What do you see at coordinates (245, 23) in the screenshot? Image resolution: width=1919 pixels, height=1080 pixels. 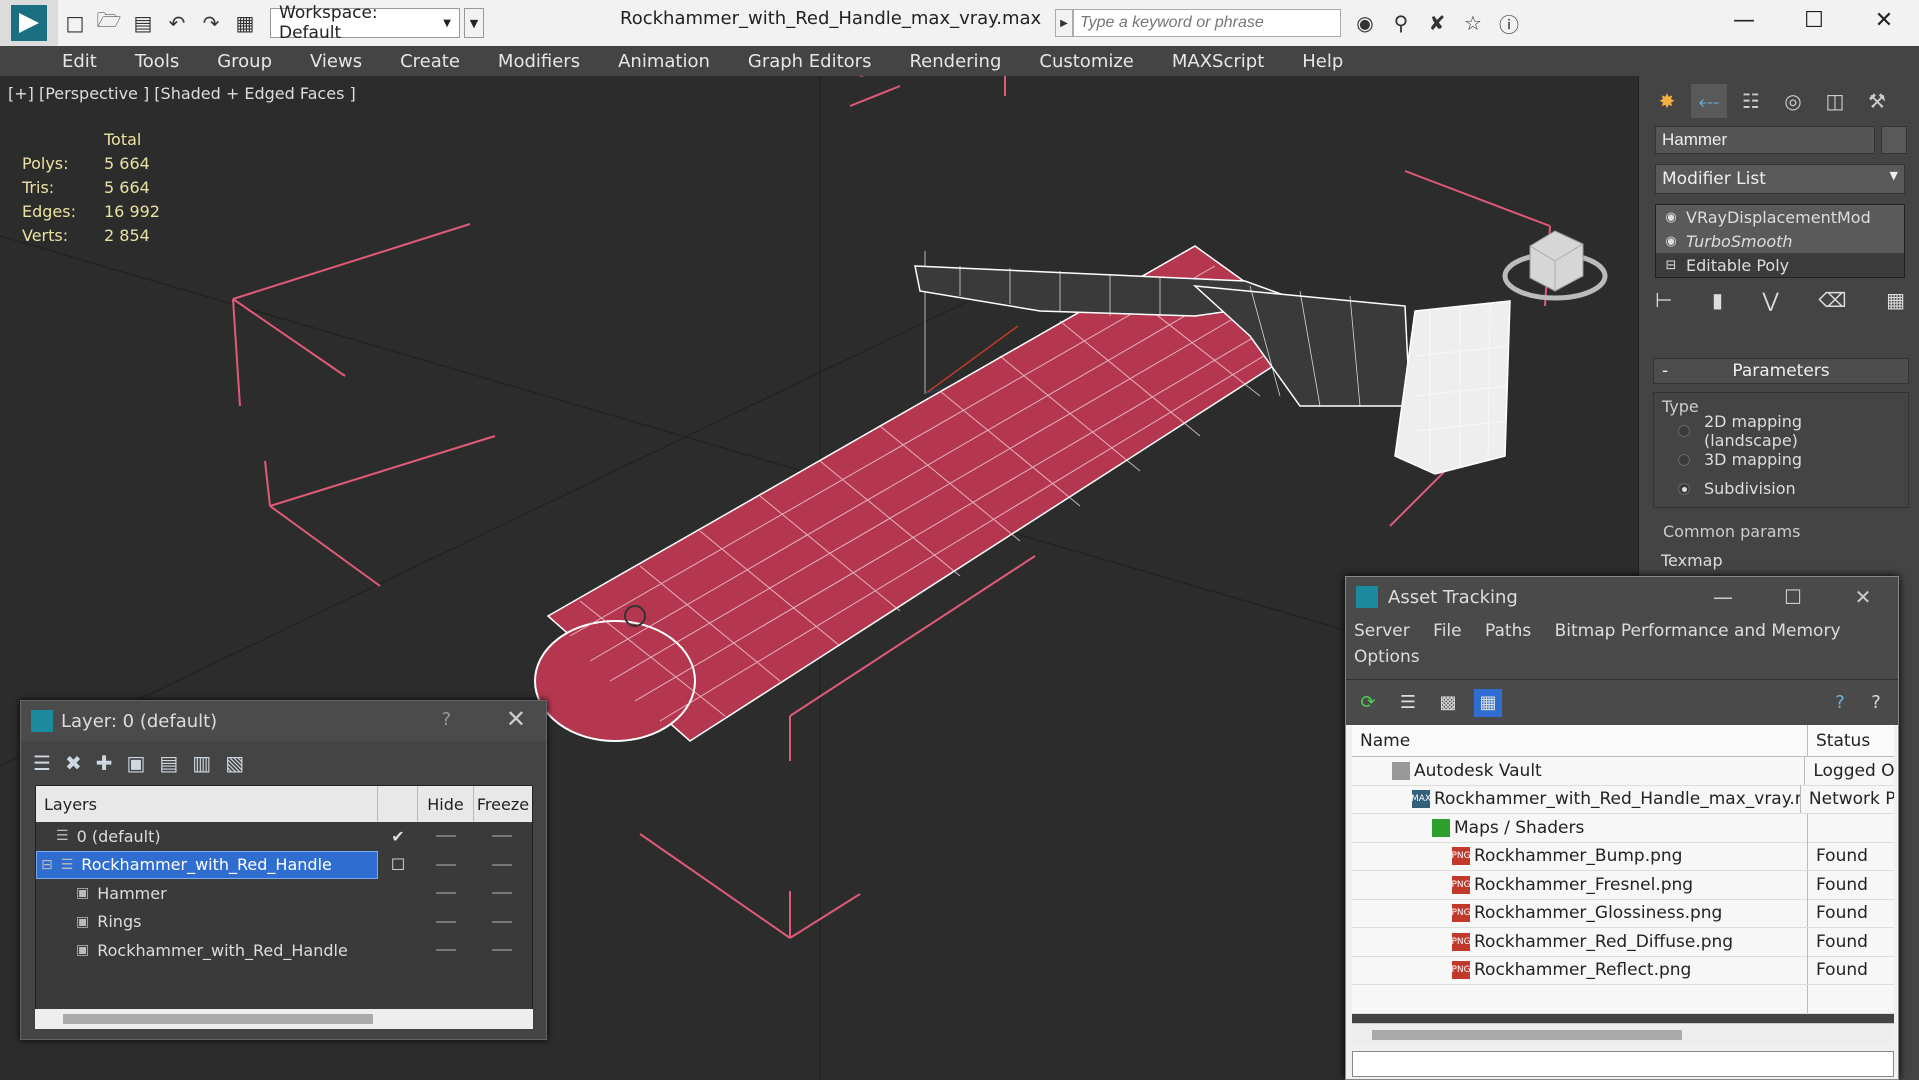 I see `project-icon: ▦` at bounding box center [245, 23].